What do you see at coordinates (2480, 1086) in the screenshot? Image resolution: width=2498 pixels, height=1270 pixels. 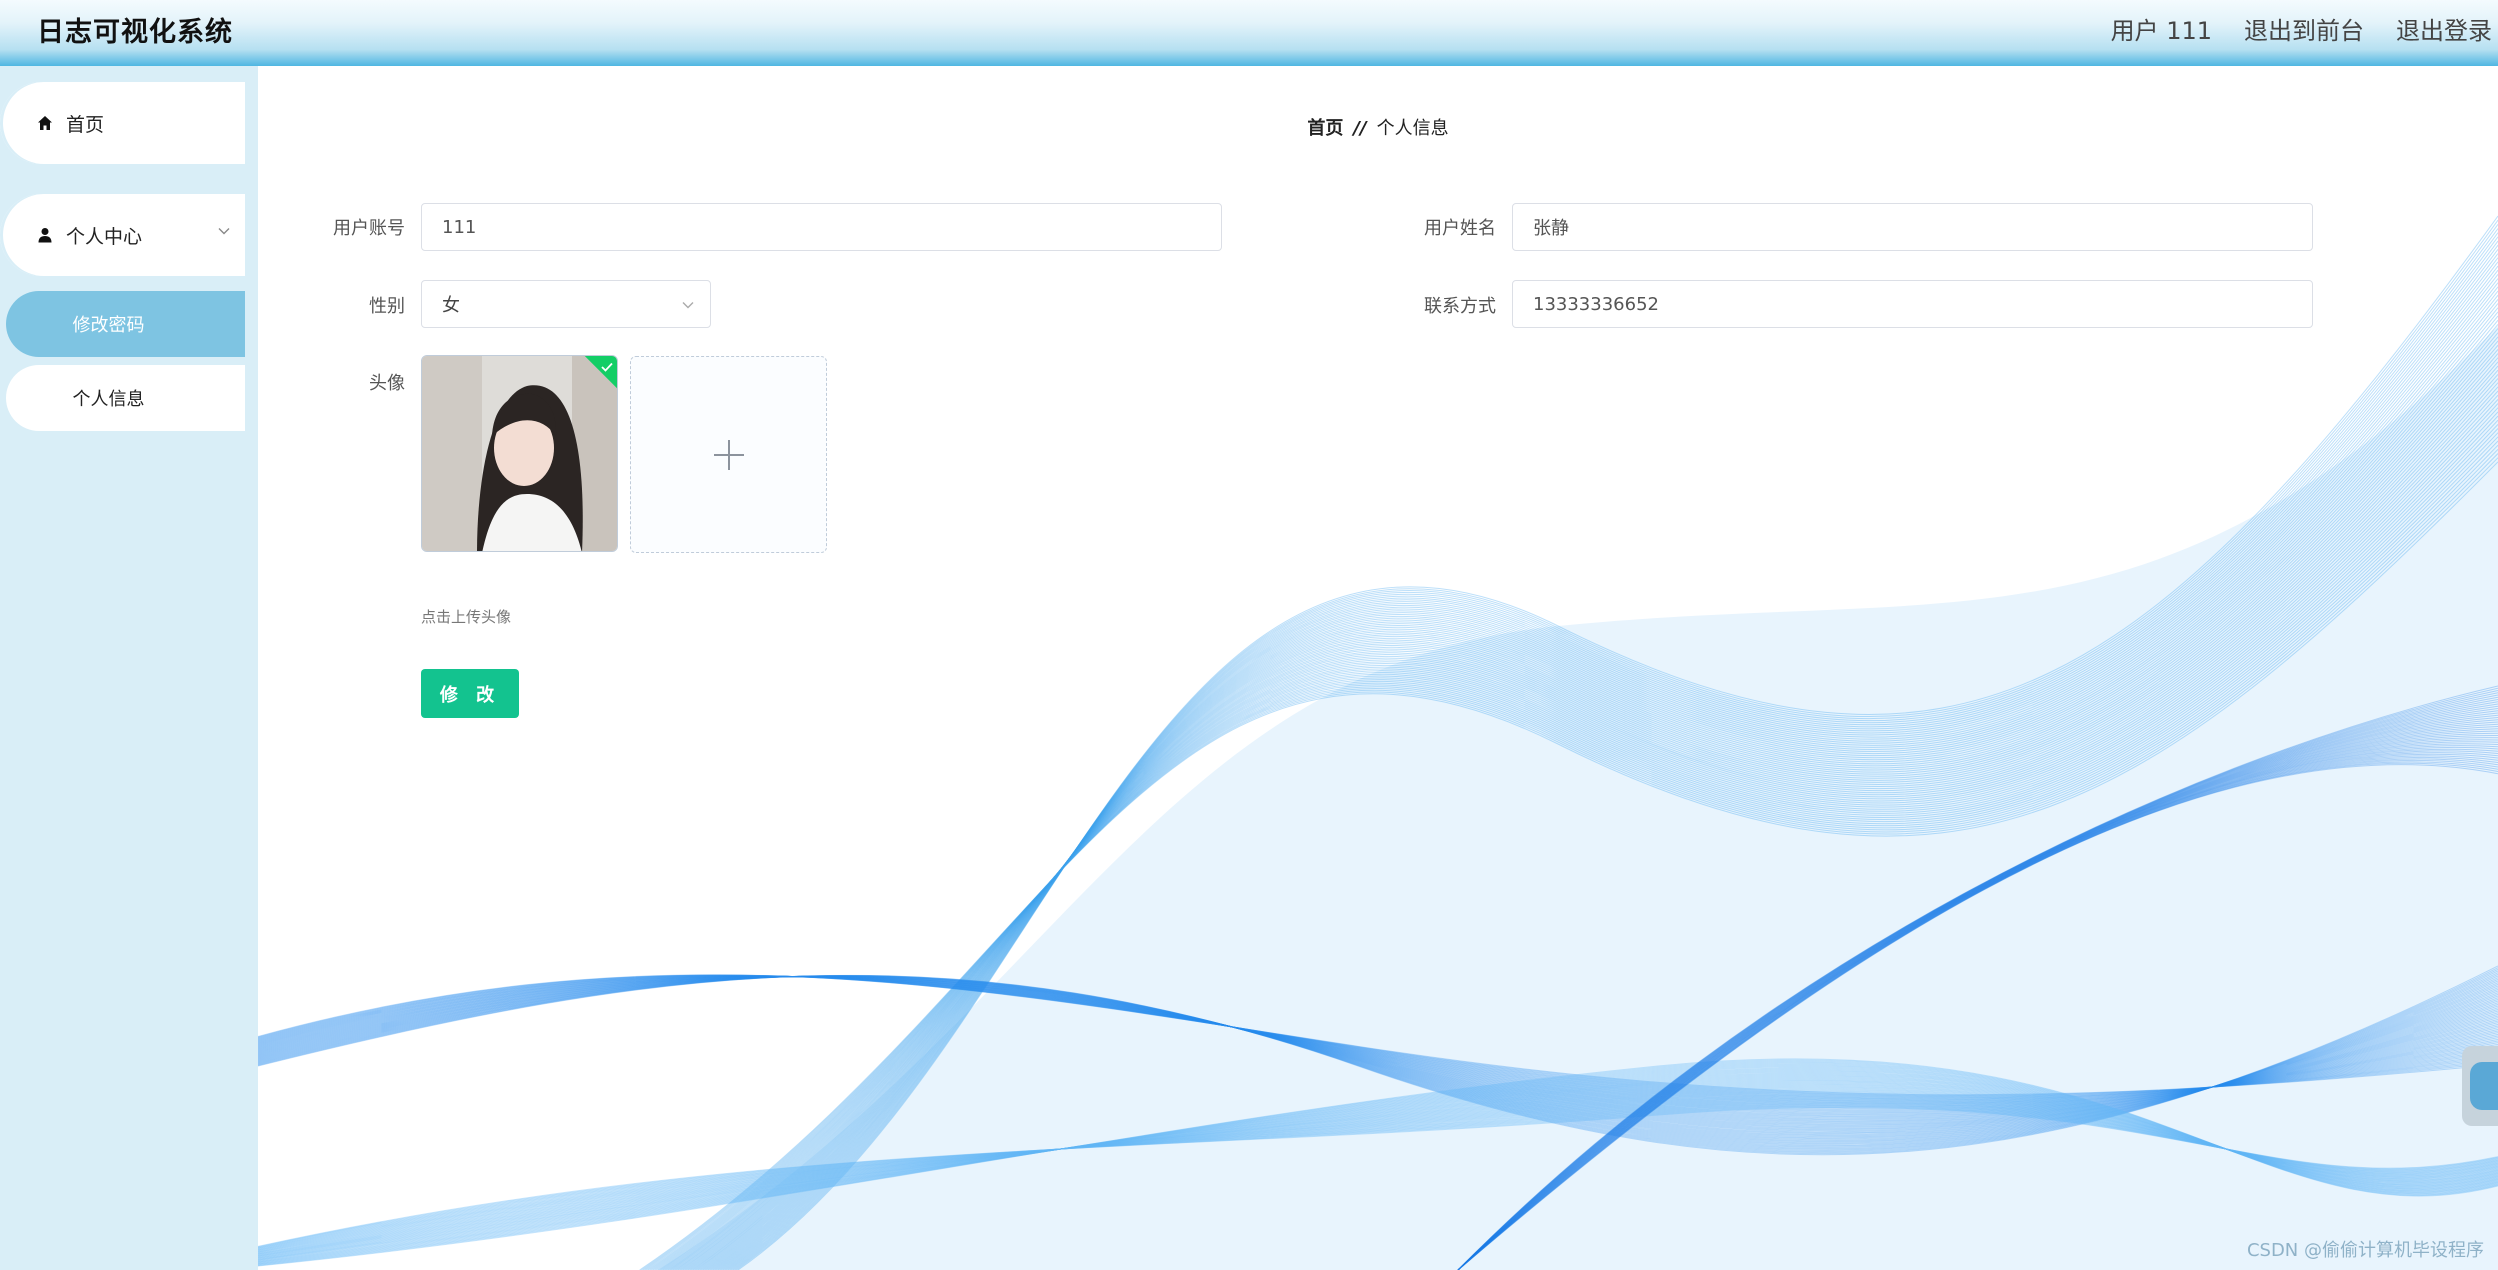 I see `floating-side-widget` at bounding box center [2480, 1086].